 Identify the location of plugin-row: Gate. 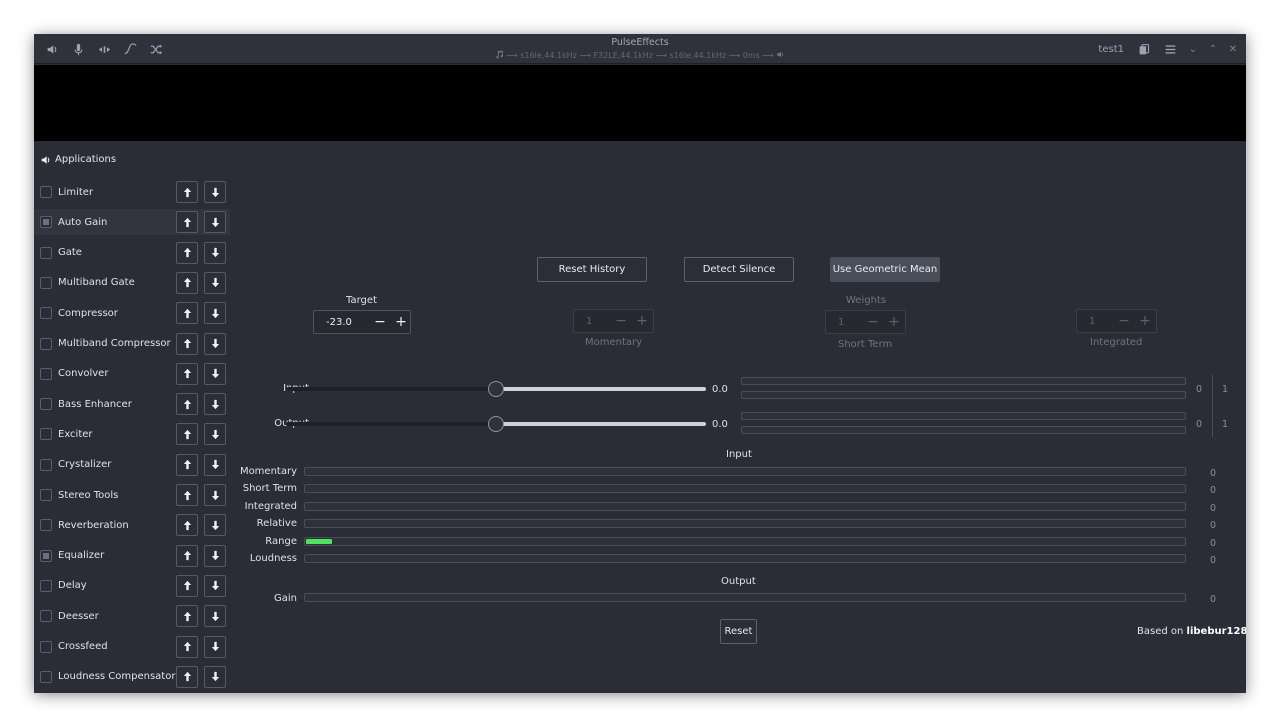
(132, 253).